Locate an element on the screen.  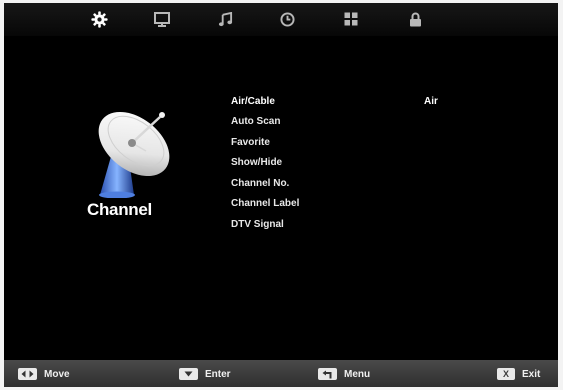
tab-sound is located at coordinates (225, 19).